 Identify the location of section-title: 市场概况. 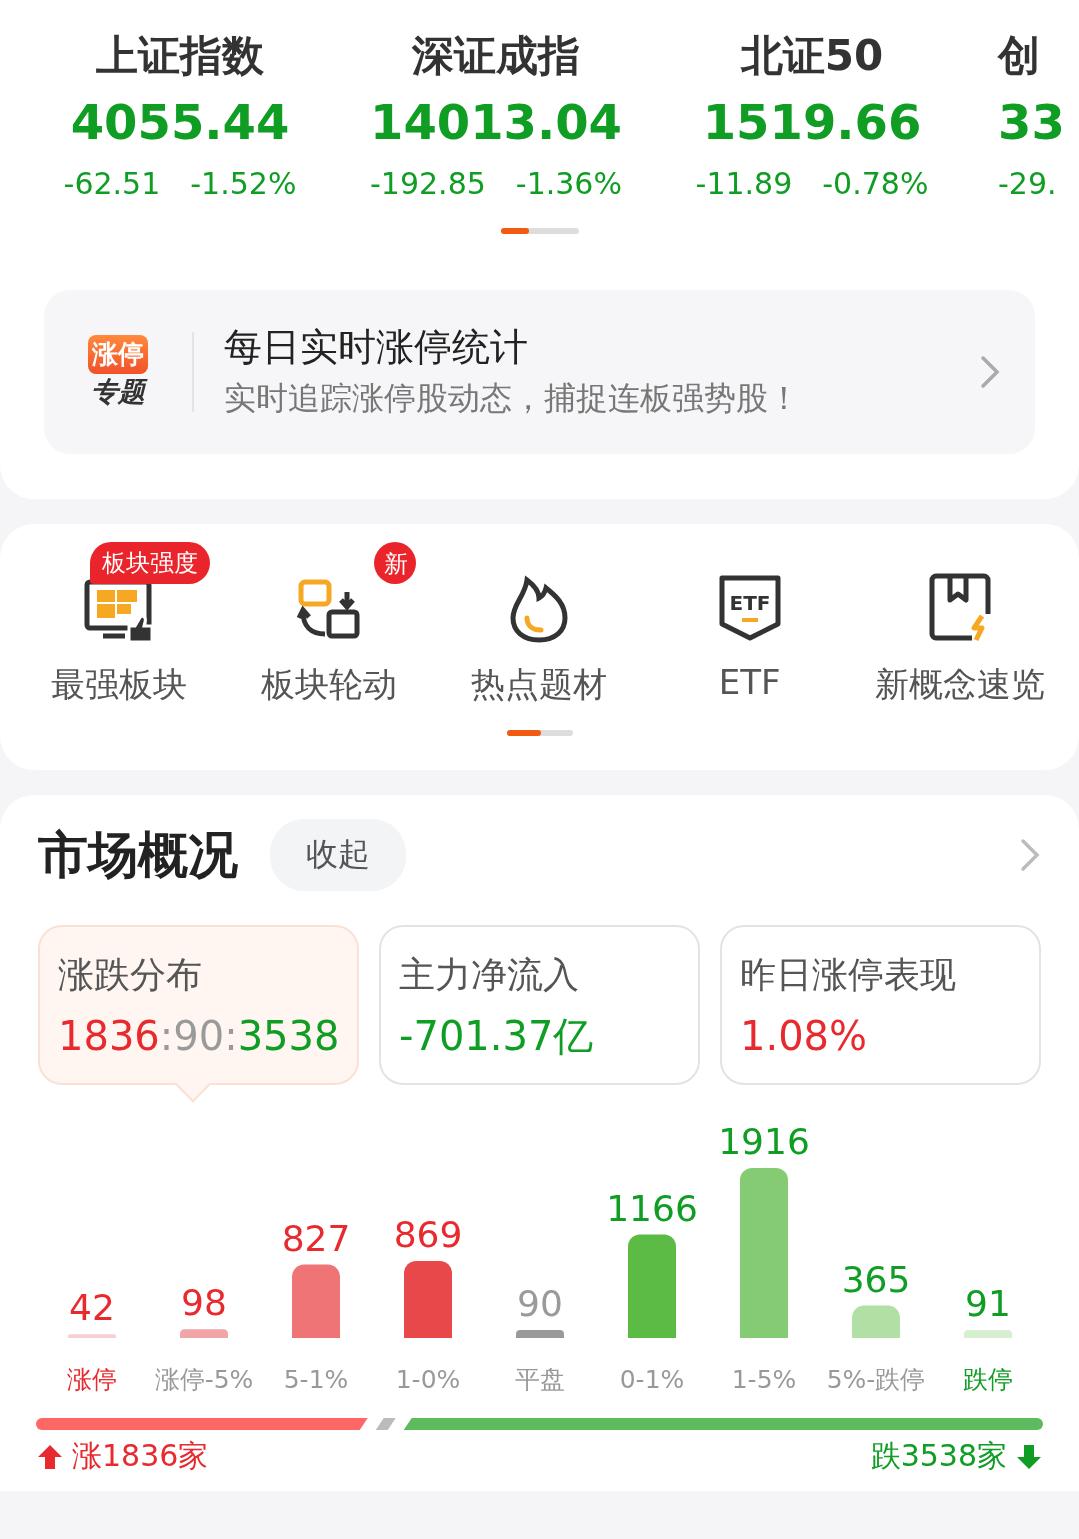
(138, 855).